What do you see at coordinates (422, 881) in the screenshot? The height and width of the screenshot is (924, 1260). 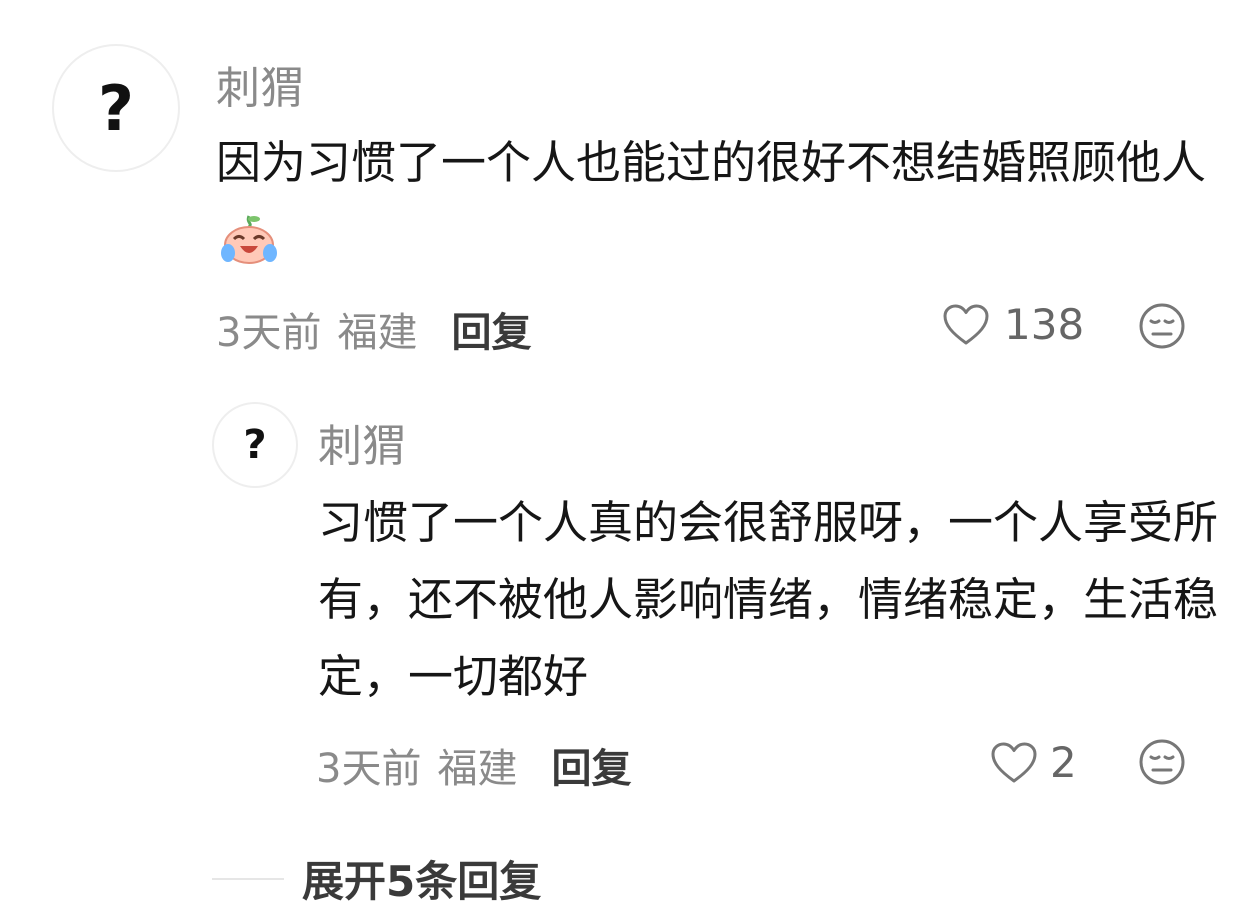 I see `expand-replies-label: 展开5条回复` at bounding box center [422, 881].